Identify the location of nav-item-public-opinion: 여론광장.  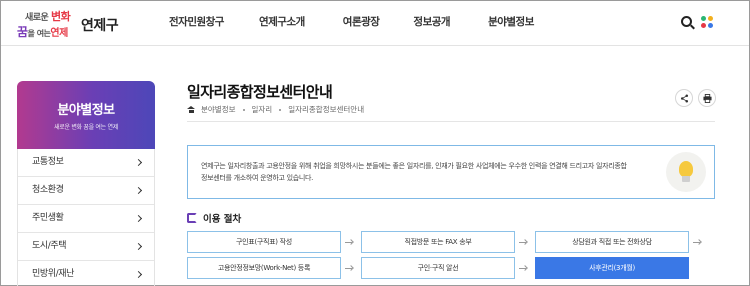
(361, 23).